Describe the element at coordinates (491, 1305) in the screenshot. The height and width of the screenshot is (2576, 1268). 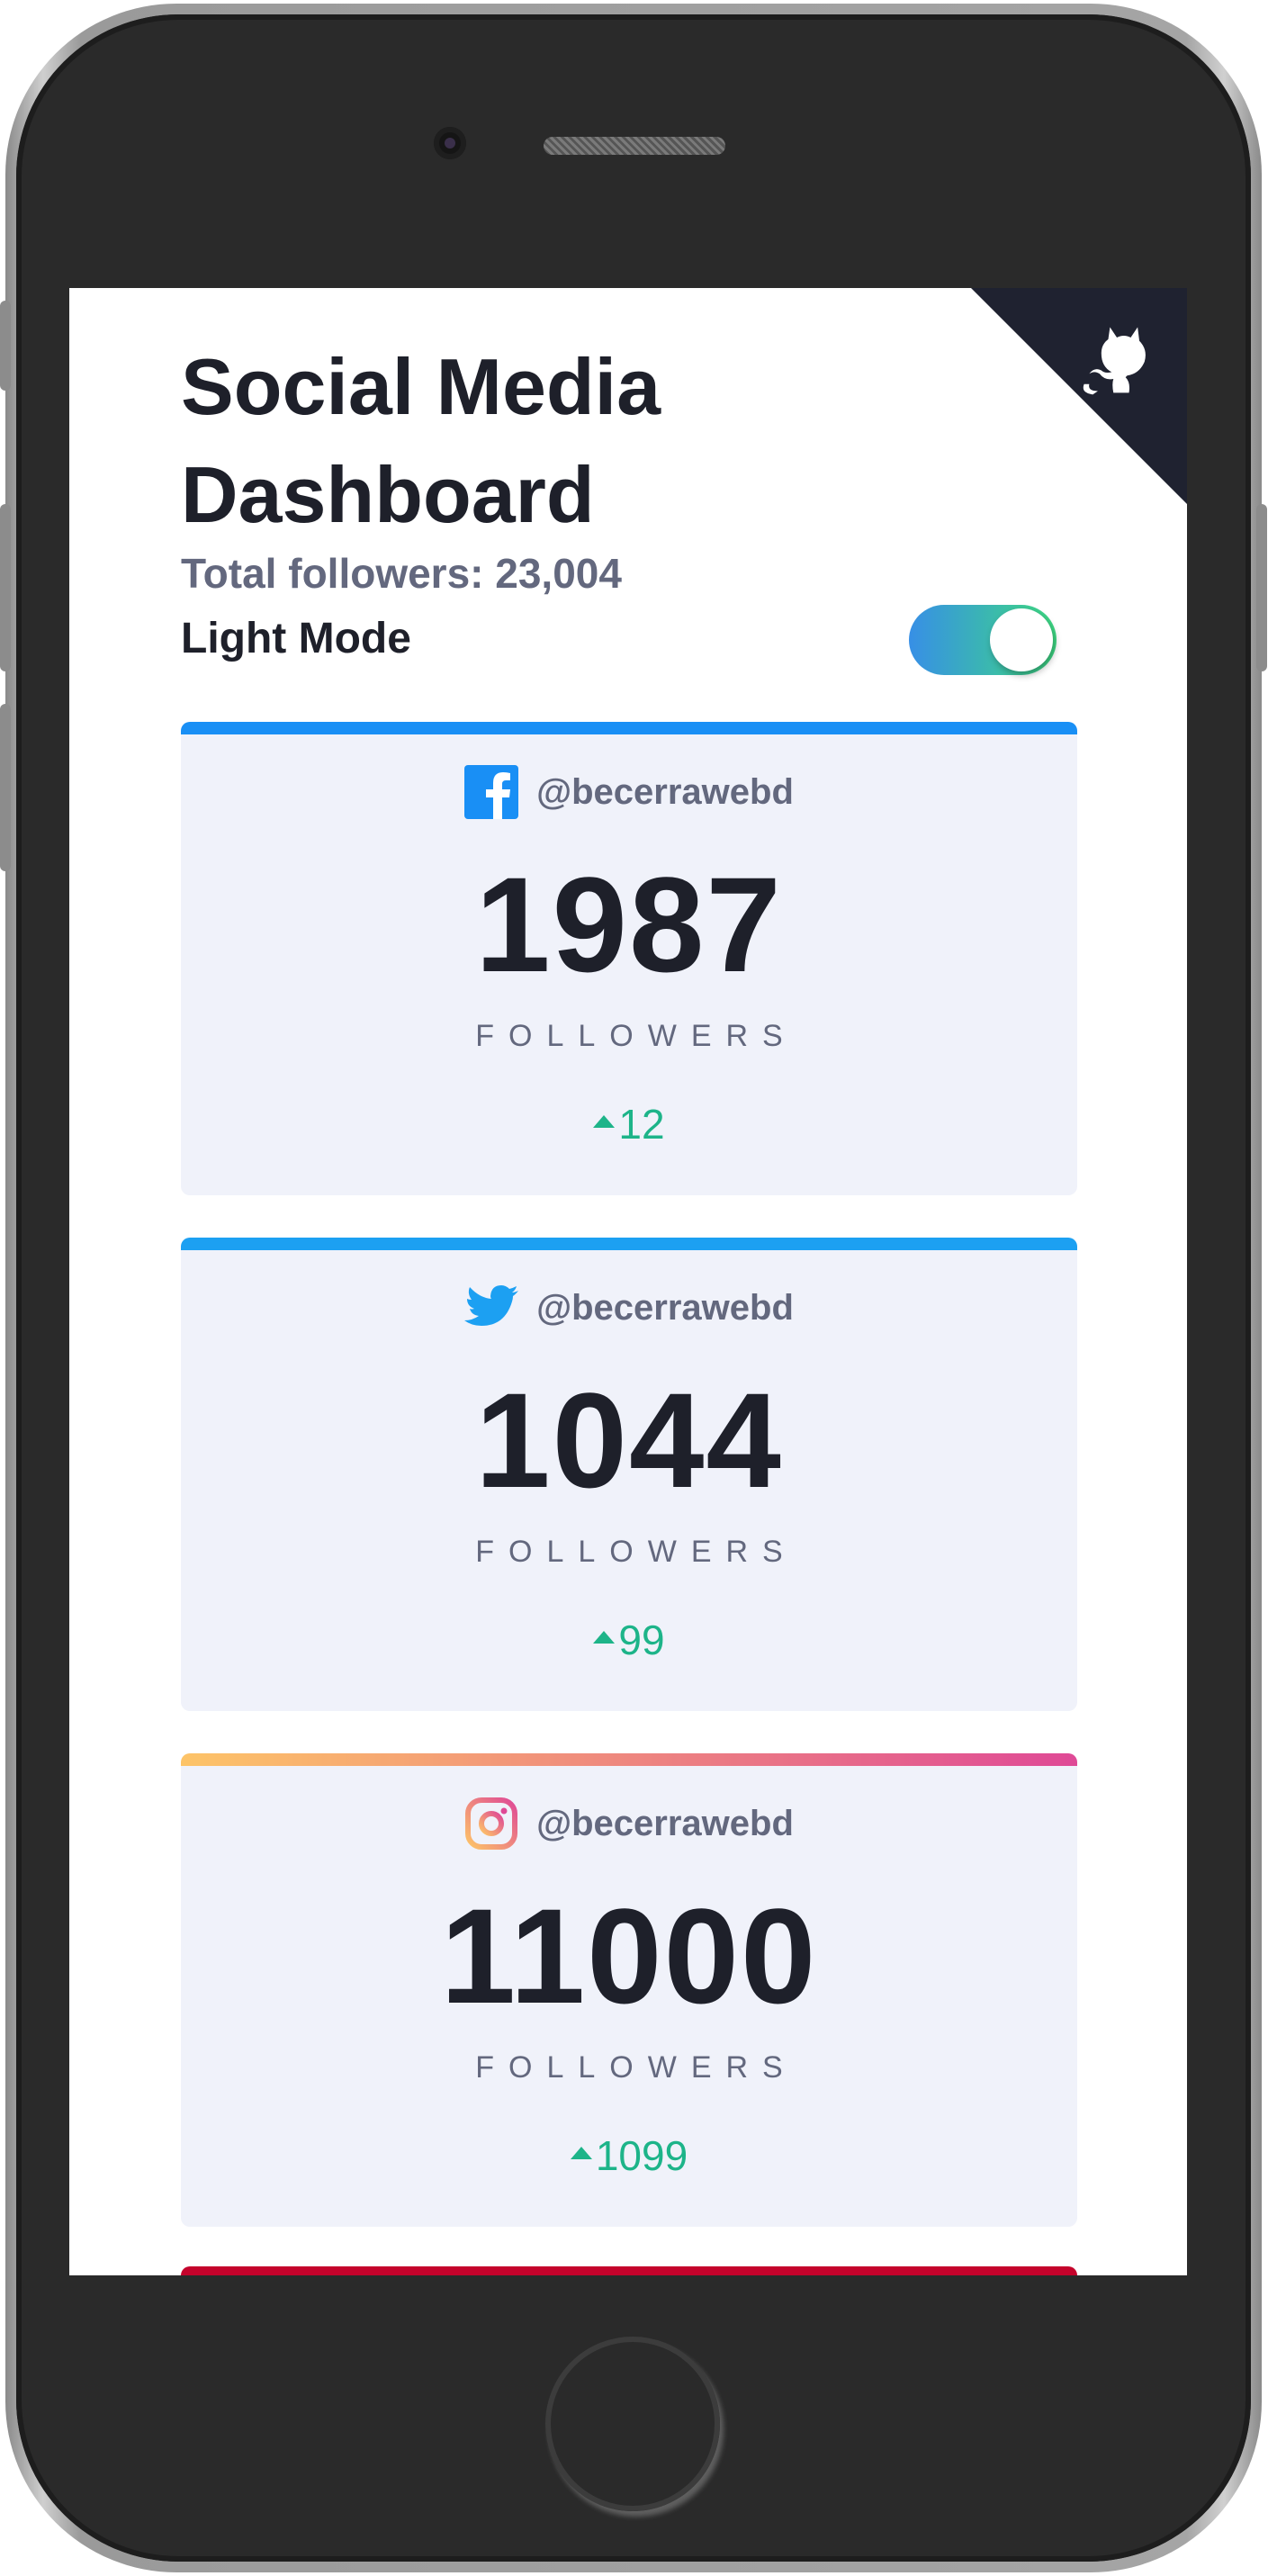
I see `twitter-icon` at that location.